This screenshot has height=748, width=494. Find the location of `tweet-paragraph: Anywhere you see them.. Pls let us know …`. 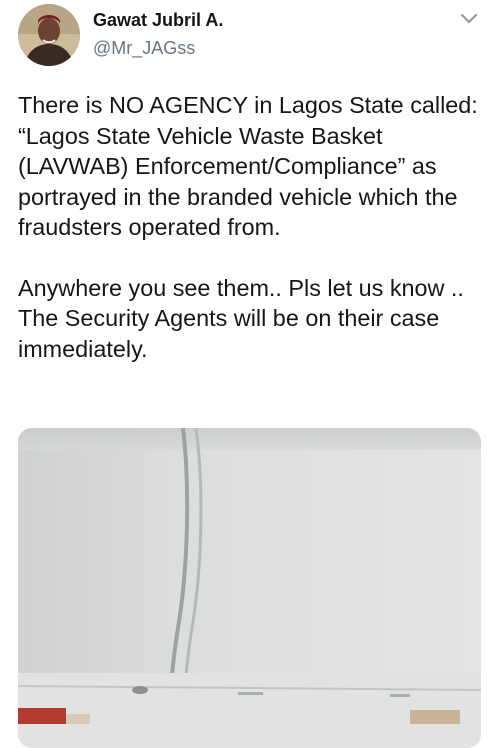

tweet-paragraph: Anywhere you see them.. Pls let us know … is located at coordinates (241, 318).